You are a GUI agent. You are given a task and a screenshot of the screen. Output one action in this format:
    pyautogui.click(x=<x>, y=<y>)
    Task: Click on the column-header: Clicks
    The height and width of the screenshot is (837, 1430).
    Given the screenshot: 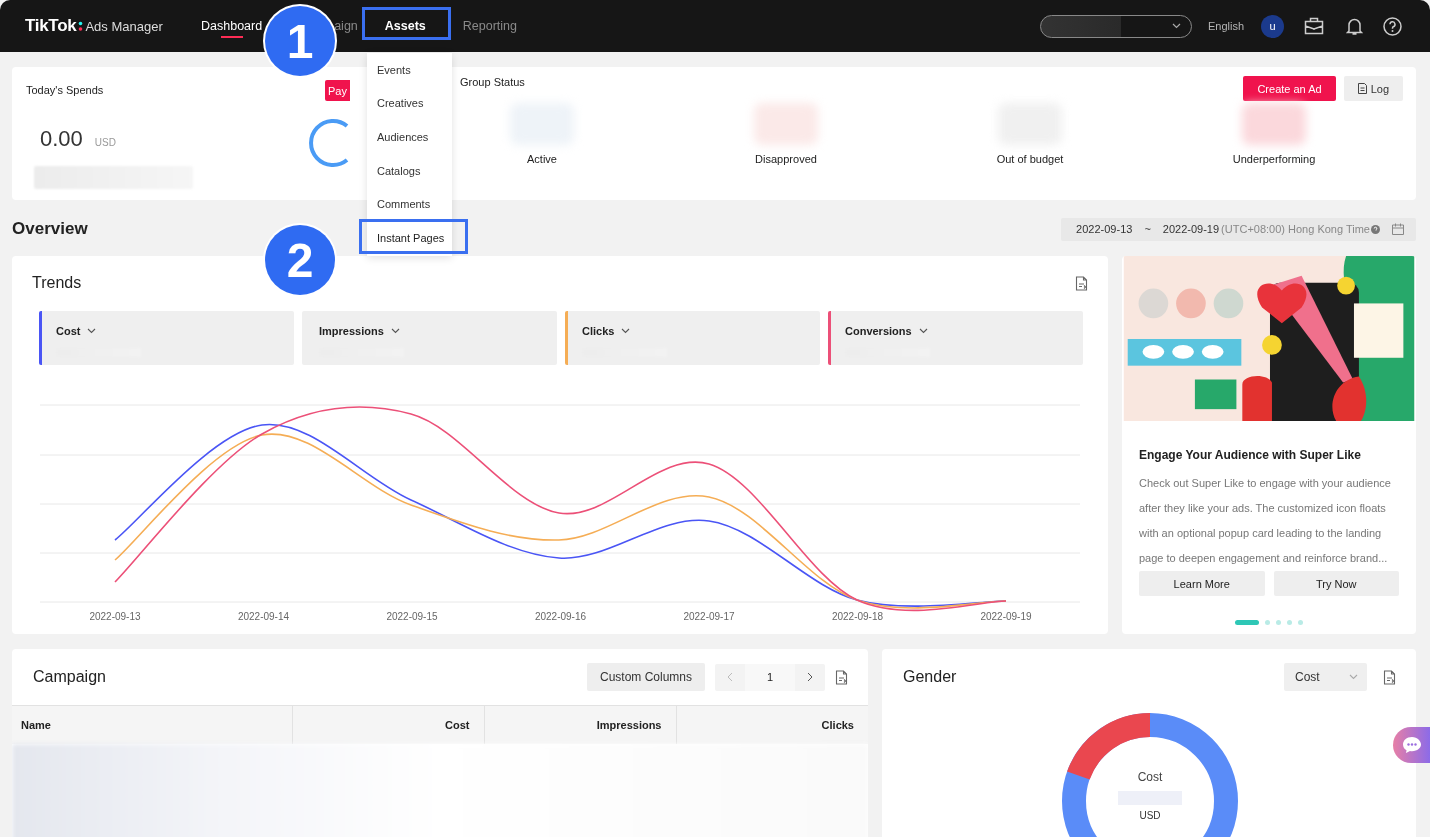 What is the action you would take?
    pyautogui.click(x=772, y=724)
    